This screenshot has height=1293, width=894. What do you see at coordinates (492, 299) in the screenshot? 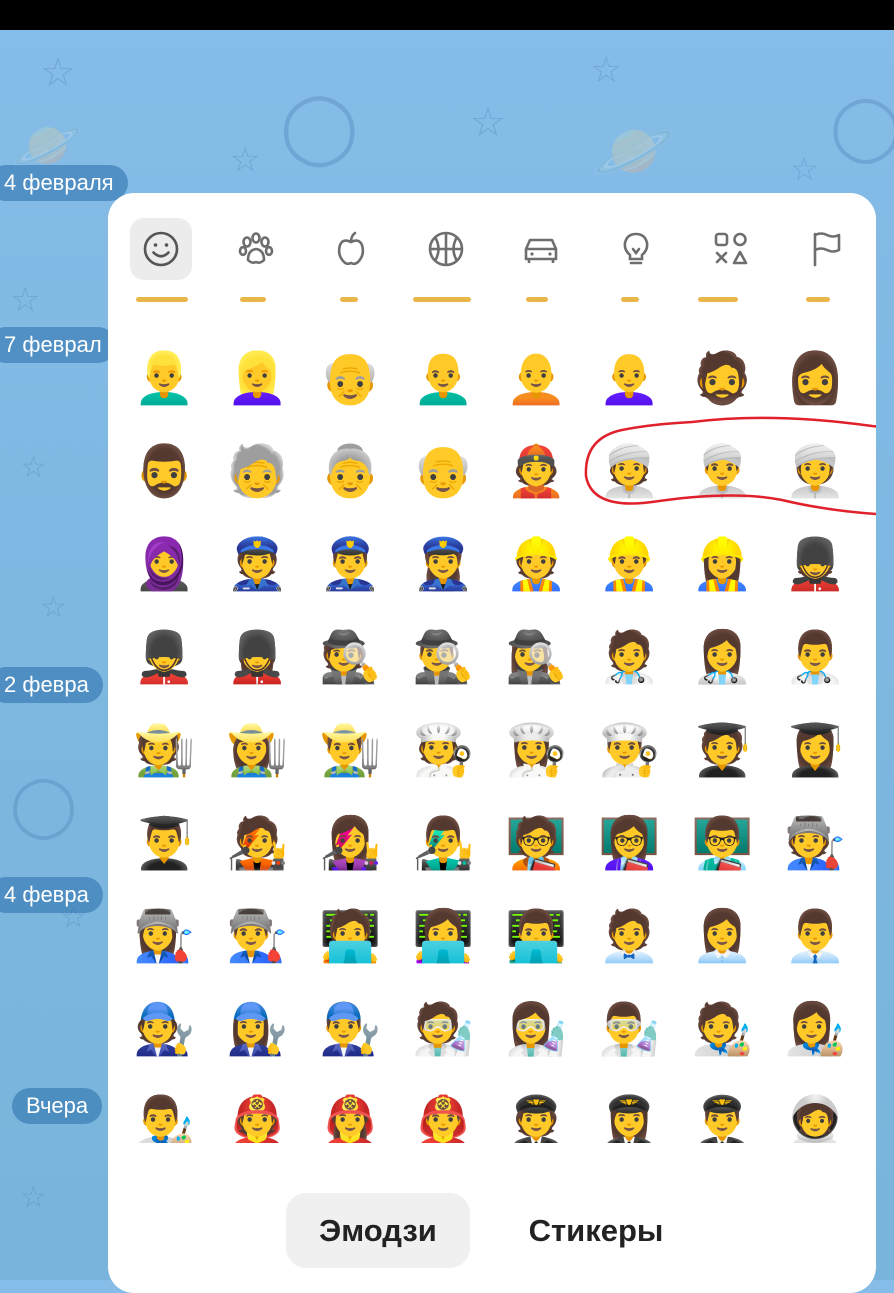
I see `cut-off-emoji-row` at bounding box center [492, 299].